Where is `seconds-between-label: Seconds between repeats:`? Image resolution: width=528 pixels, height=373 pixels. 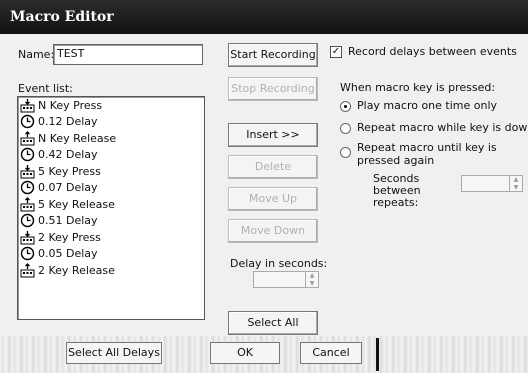 seconds-between-label: Seconds between repeats: is located at coordinates (397, 190).